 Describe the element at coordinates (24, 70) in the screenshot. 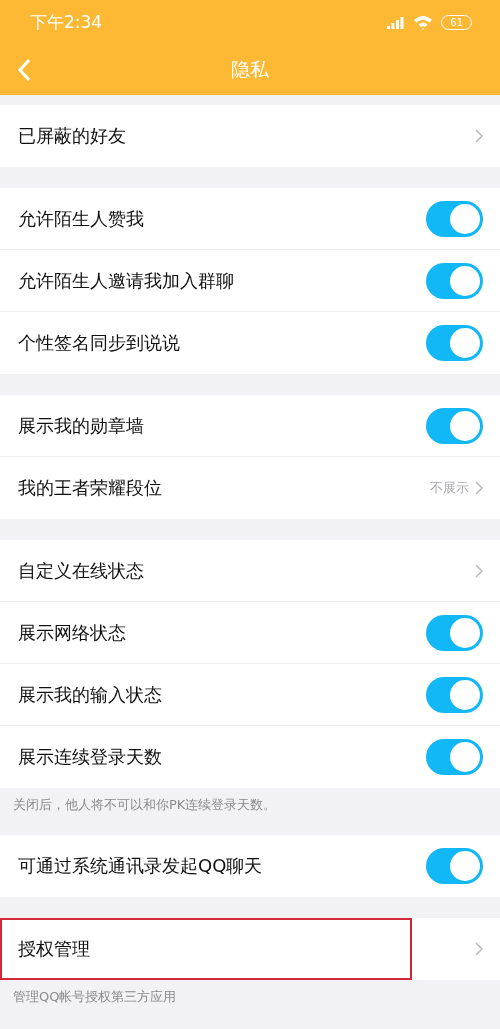

I see `back-icon` at that location.